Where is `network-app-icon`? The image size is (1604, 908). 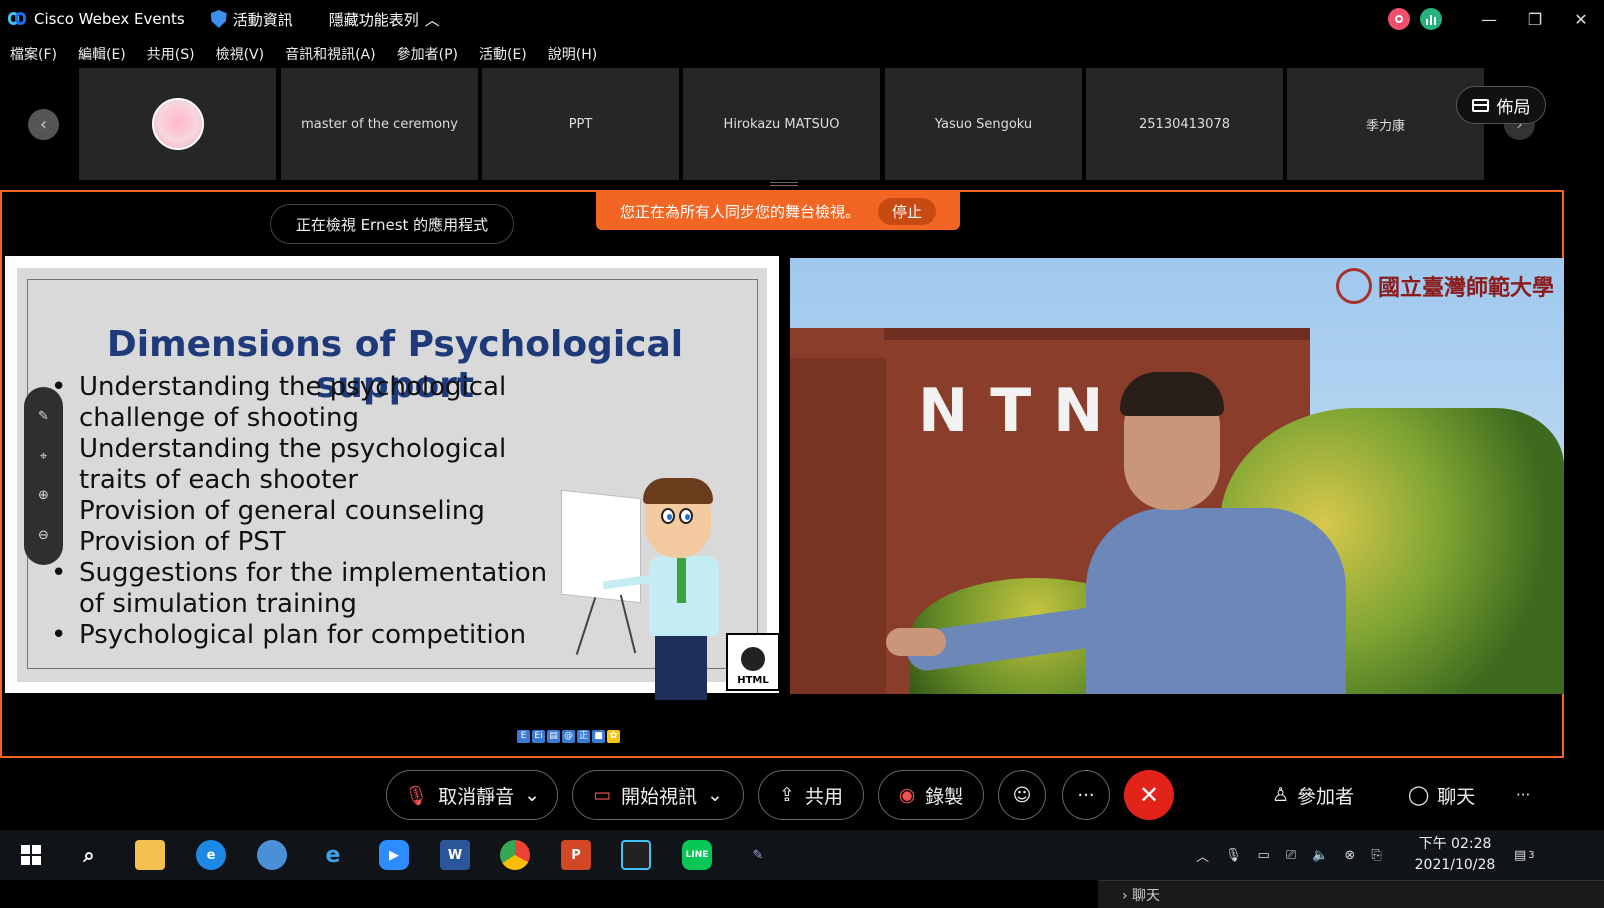 network-app-icon is located at coordinates (272, 855).